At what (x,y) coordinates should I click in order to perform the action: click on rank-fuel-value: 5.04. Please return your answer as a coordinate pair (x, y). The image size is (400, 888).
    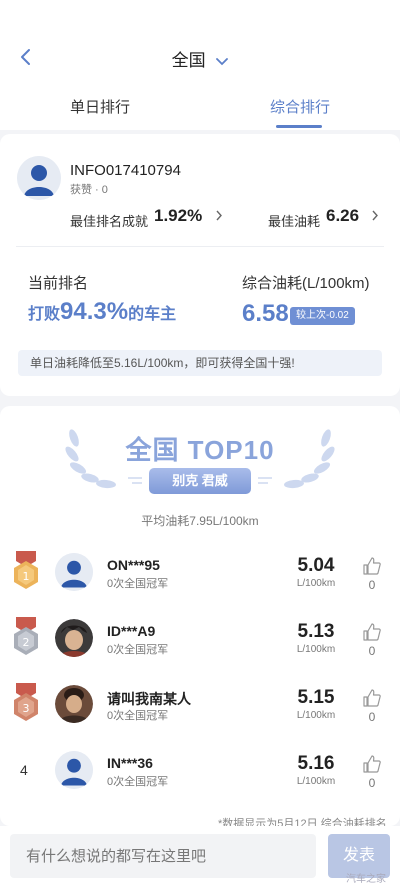
    Looking at the image, I should click on (316, 565).